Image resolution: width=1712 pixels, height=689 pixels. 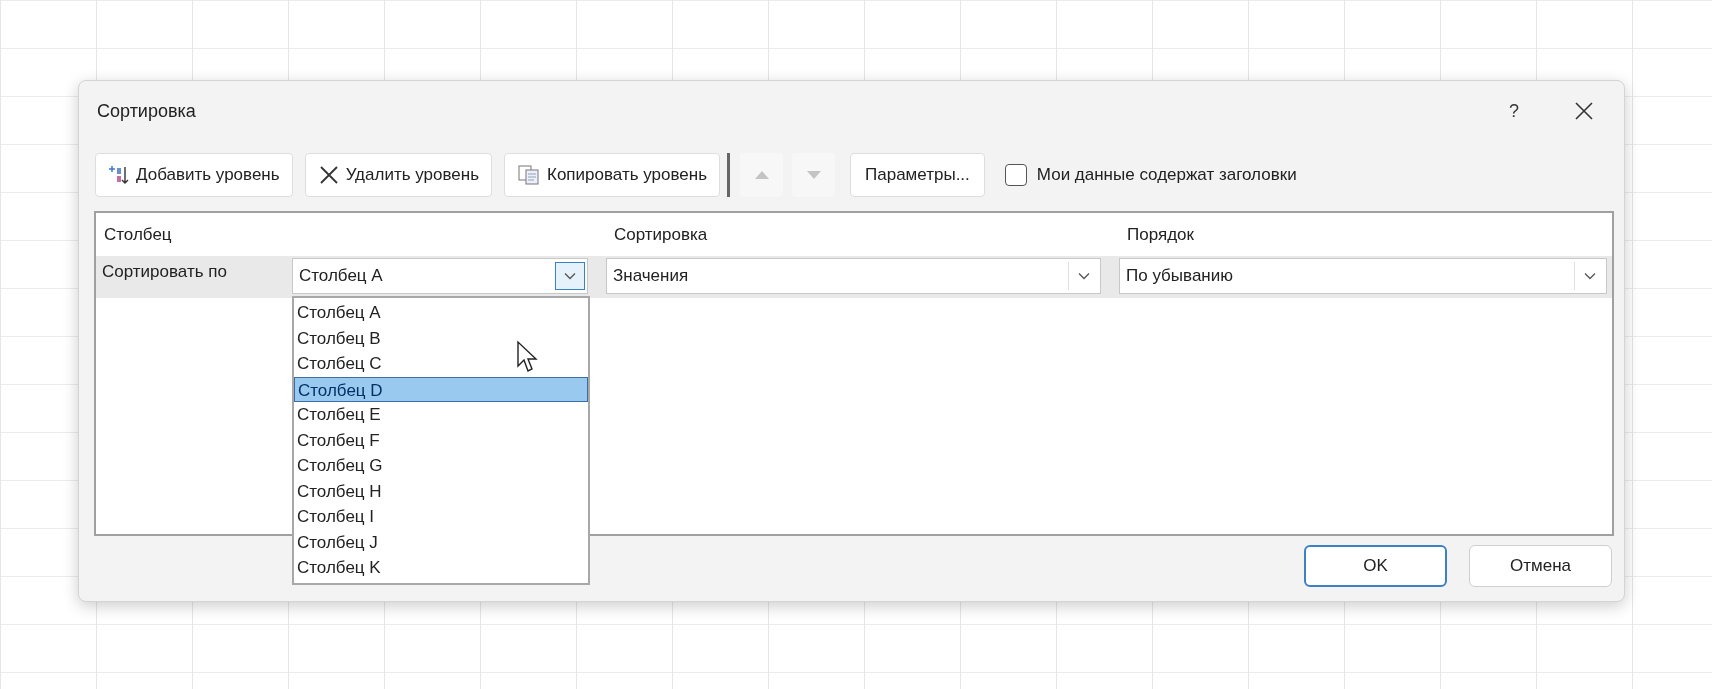 What do you see at coordinates (1166, 175) in the screenshot?
I see `checkbox-label: Мои данные содержат заголовки` at bounding box center [1166, 175].